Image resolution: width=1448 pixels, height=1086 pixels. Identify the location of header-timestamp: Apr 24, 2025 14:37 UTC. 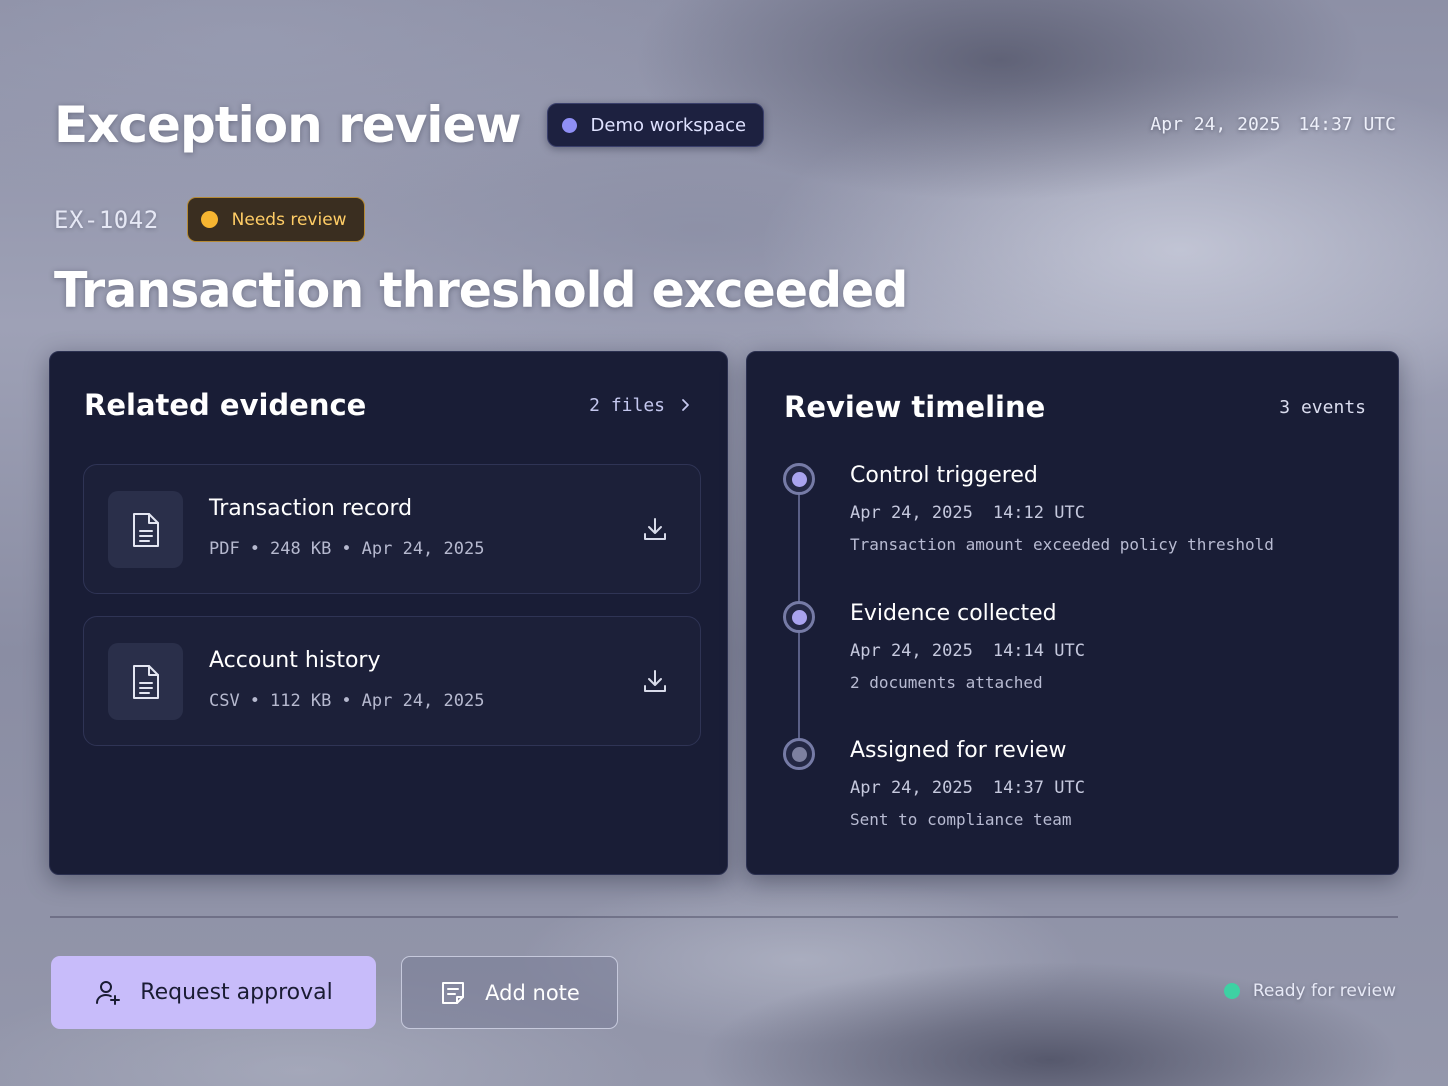
(1273, 124).